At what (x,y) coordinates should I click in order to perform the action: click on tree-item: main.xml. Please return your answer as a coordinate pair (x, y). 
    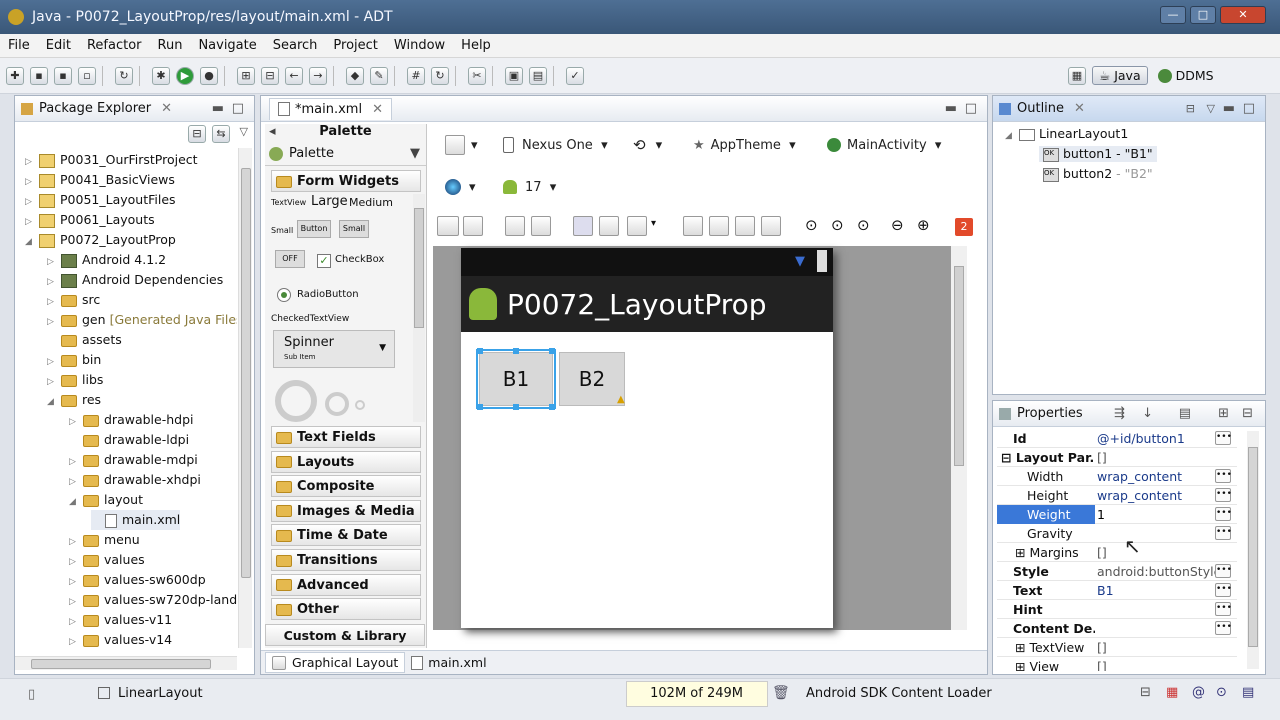
    Looking at the image, I should click on (136, 520).